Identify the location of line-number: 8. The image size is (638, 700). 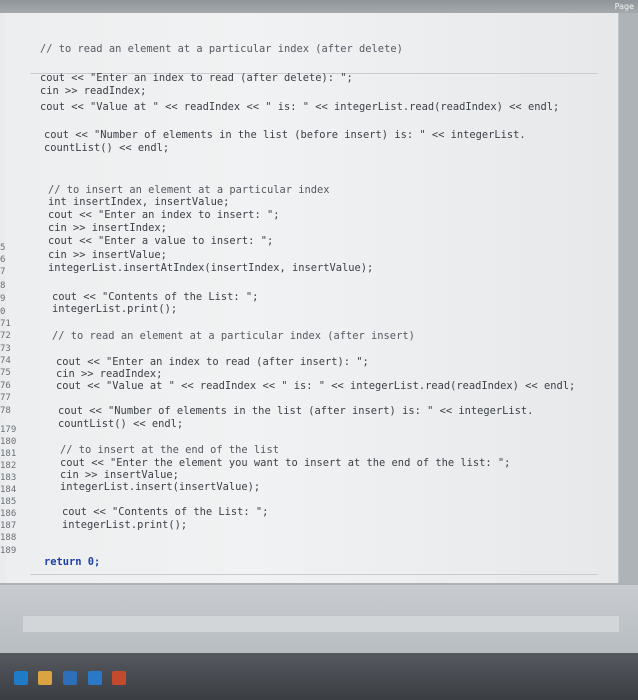
(3, 286).